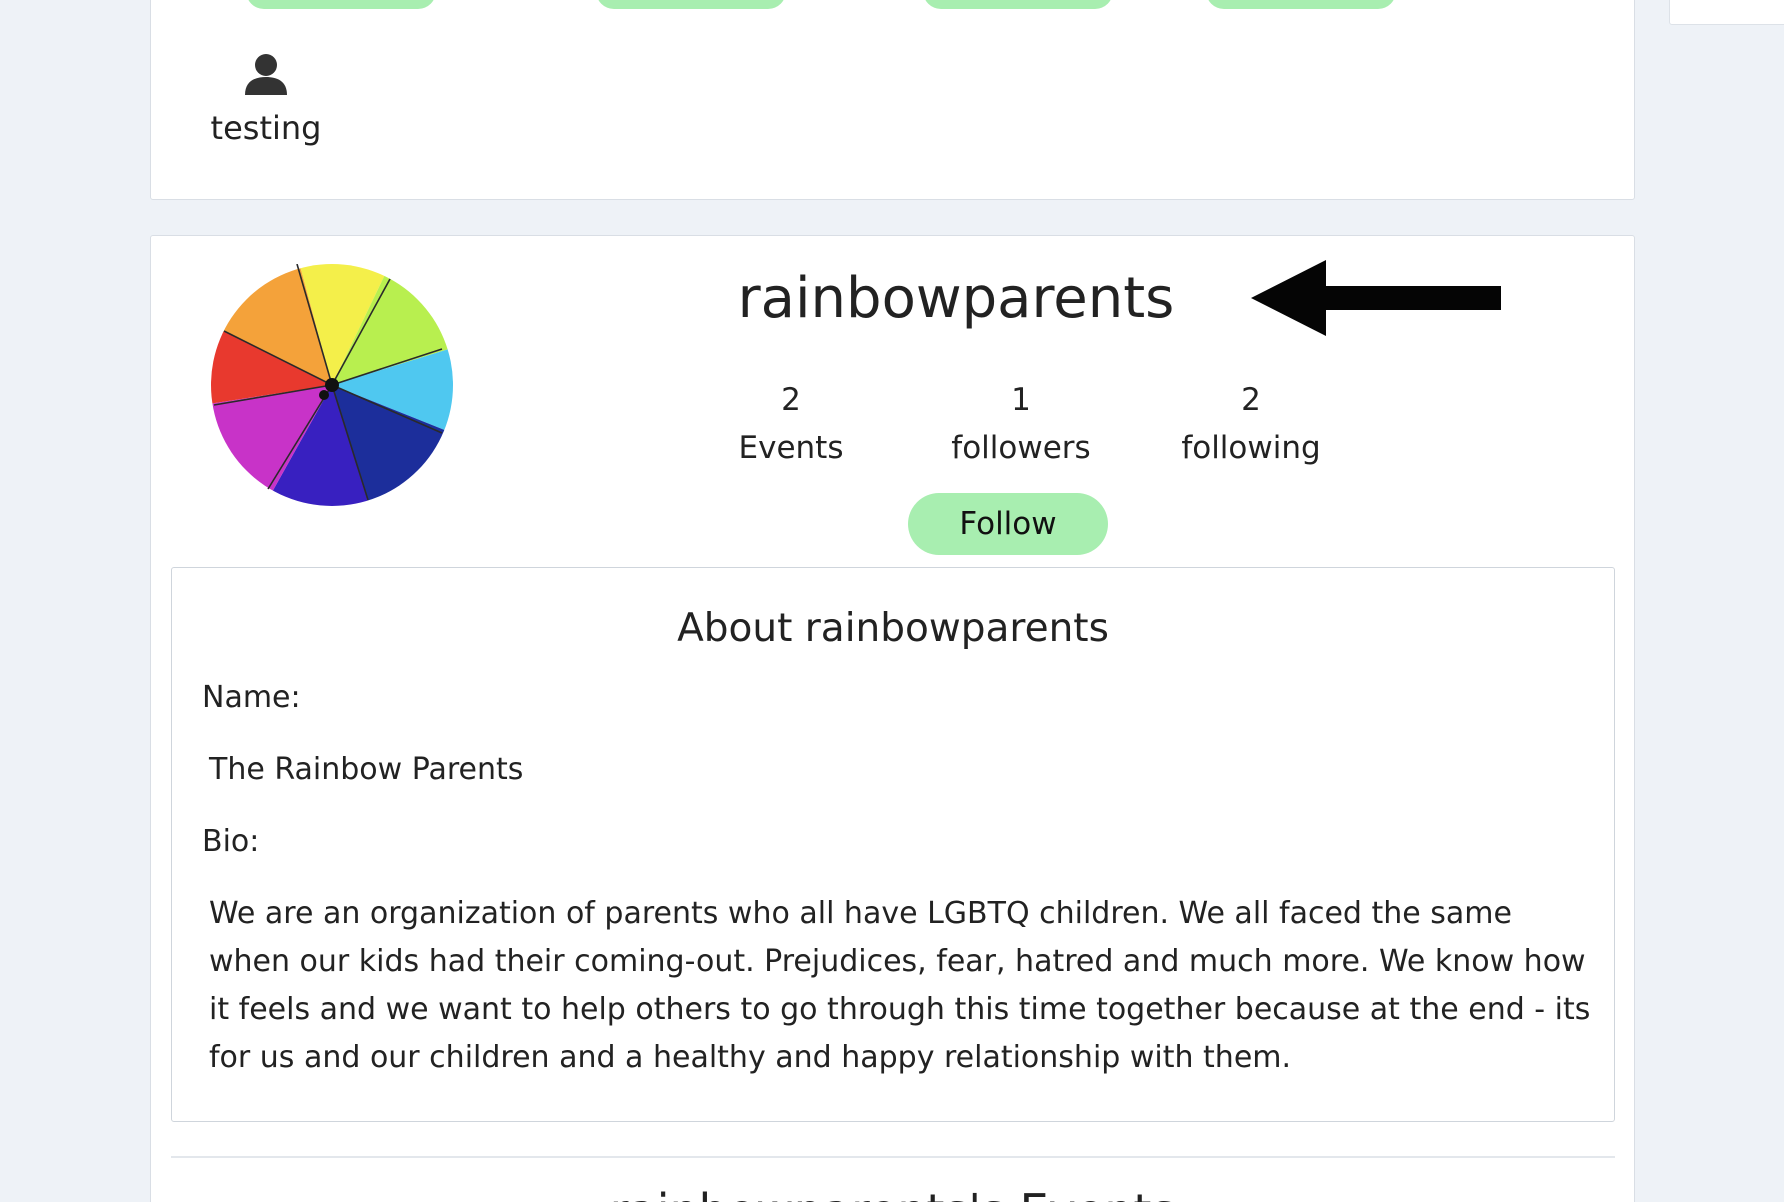 The width and height of the screenshot is (1784, 1202). What do you see at coordinates (893, 628) in the screenshot?
I see `about-title: About rainbowparents` at bounding box center [893, 628].